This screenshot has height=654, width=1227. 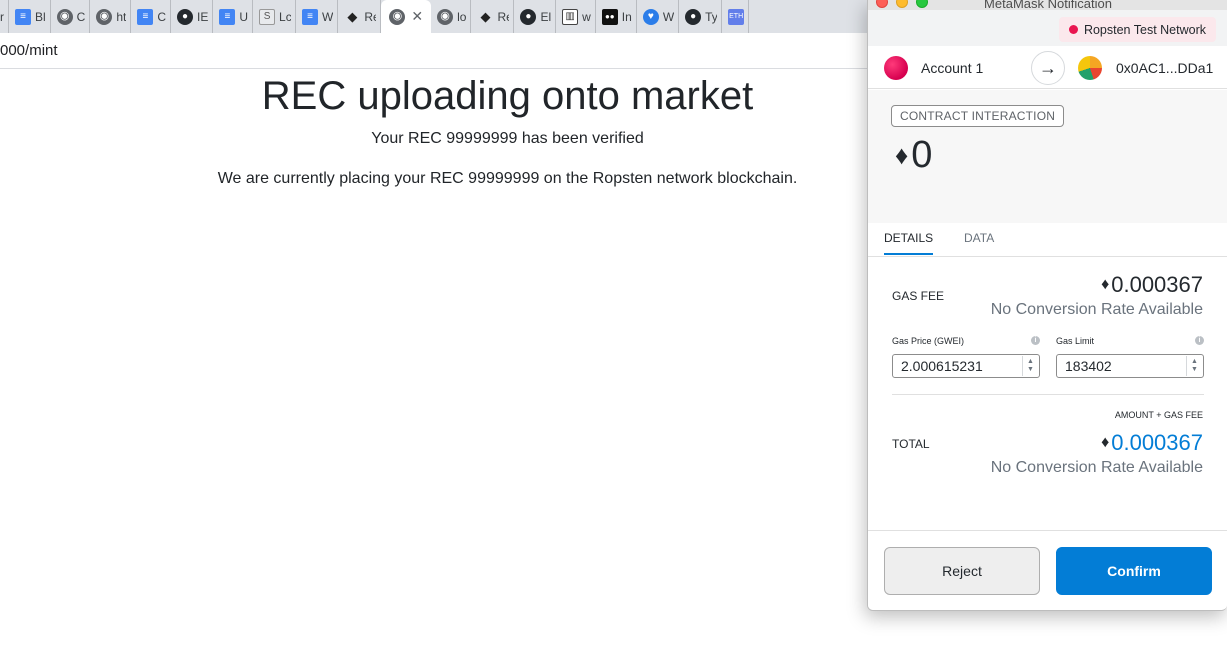 I want to click on browser-tab: r, so click(x=4, y=16).